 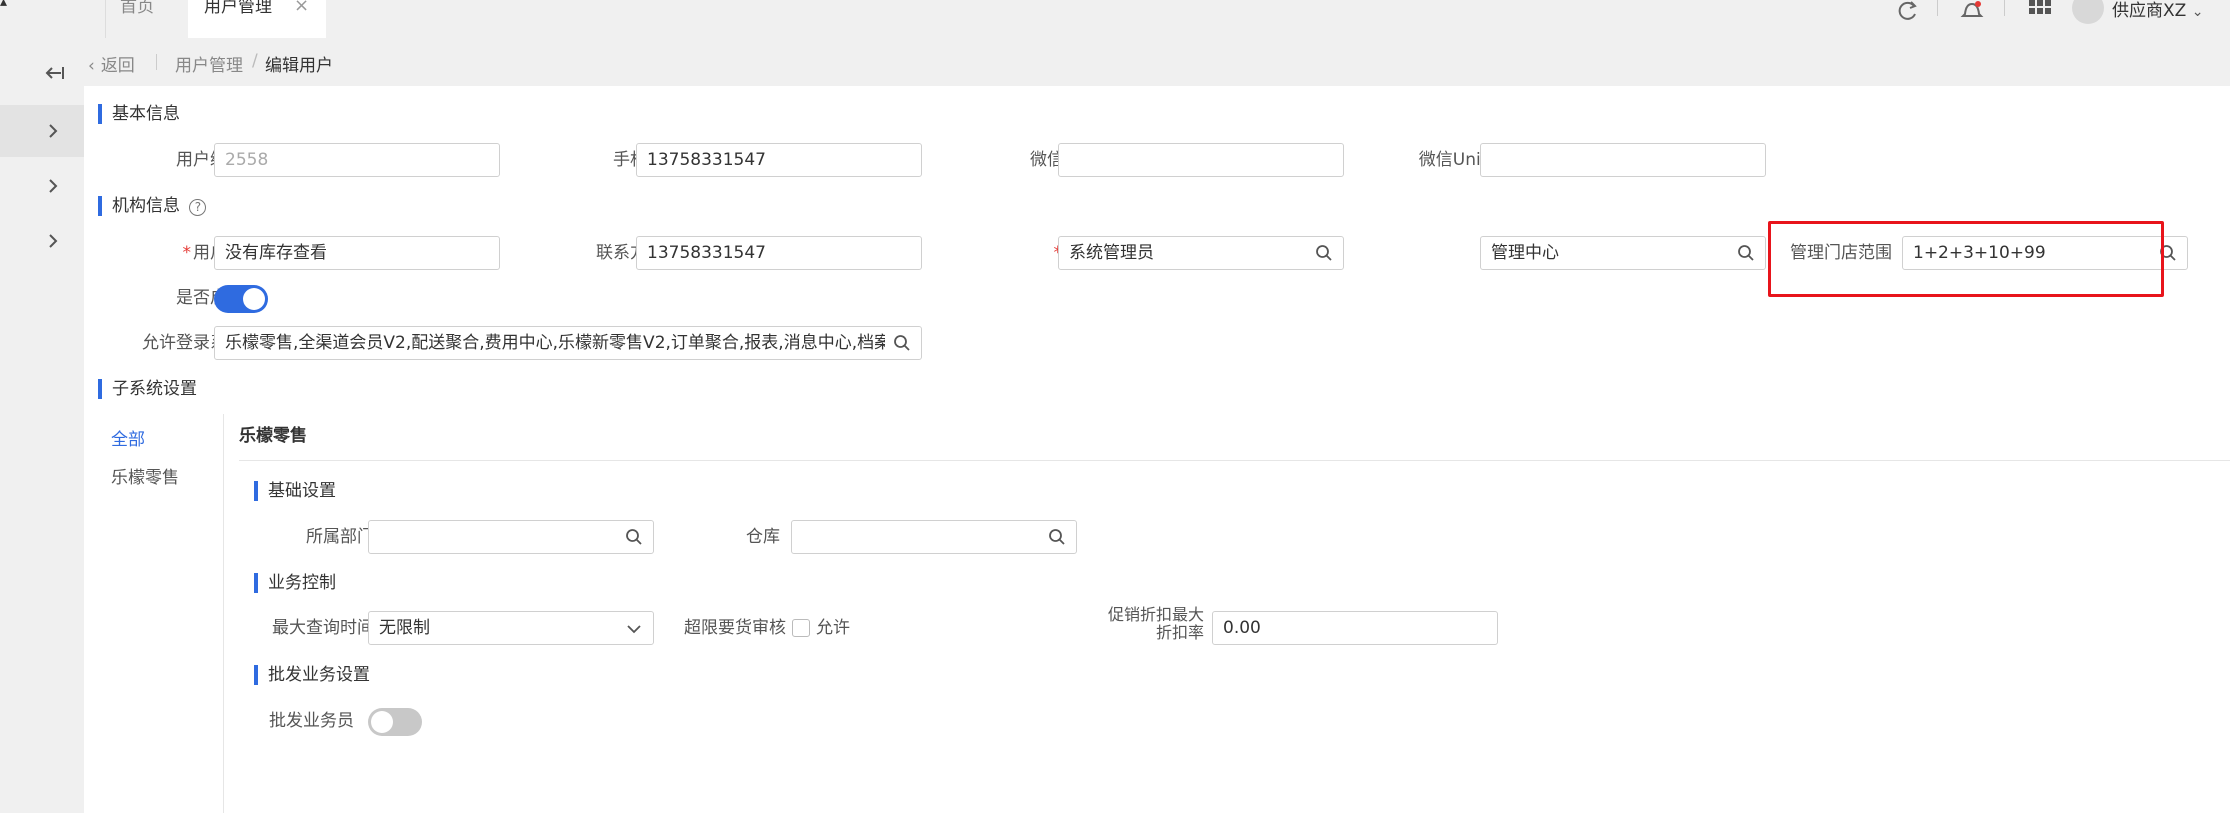 What do you see at coordinates (1201, 160) in the screenshot?
I see `wechat-nickname-field` at bounding box center [1201, 160].